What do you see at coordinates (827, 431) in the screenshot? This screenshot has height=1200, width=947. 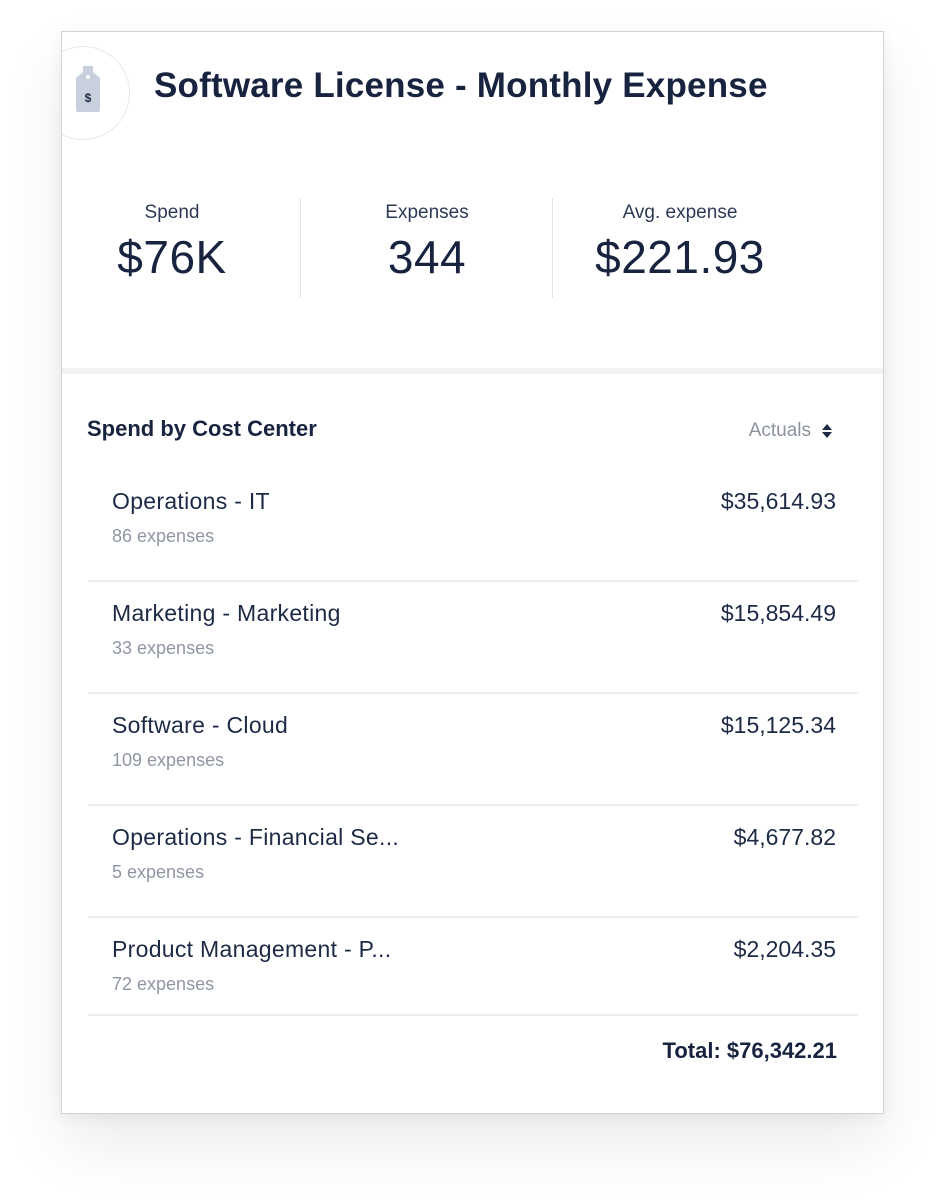 I see `sort-arrows-icon` at bounding box center [827, 431].